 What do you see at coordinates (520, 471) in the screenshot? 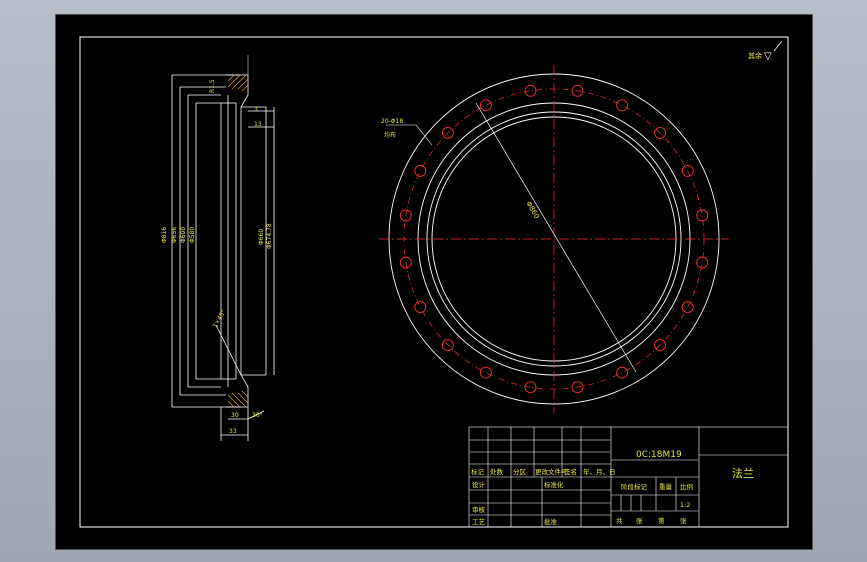
I see `tb-zone: 分区` at bounding box center [520, 471].